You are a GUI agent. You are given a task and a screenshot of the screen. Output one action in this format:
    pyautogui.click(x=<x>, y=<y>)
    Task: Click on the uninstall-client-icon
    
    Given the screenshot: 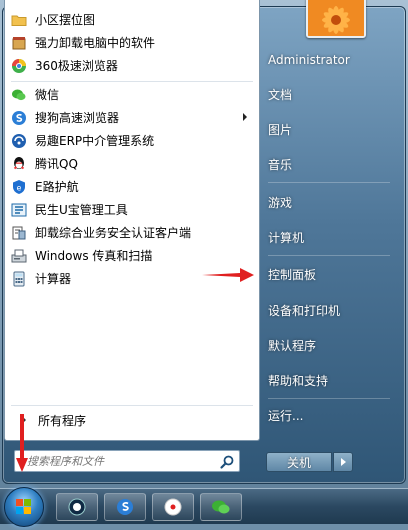 What is the action you would take?
    pyautogui.click(x=19, y=233)
    